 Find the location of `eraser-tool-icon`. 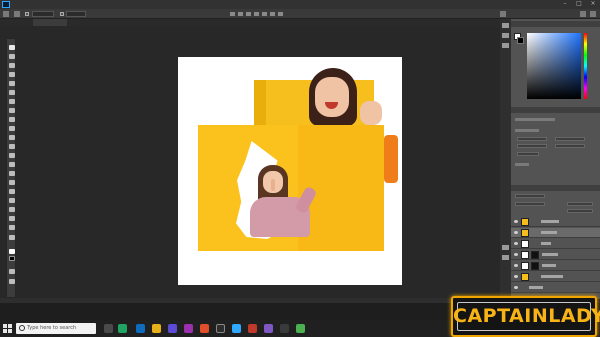

eraser-tool-icon is located at coordinates (12, 146).